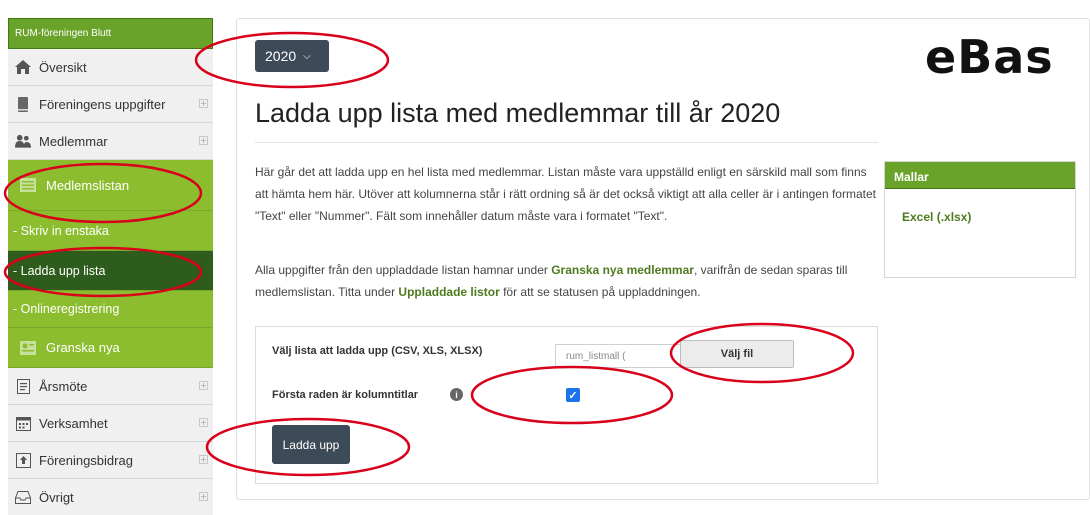  What do you see at coordinates (63, 386) in the screenshot?
I see `sidebar-item-label: Årsmöte` at bounding box center [63, 386].